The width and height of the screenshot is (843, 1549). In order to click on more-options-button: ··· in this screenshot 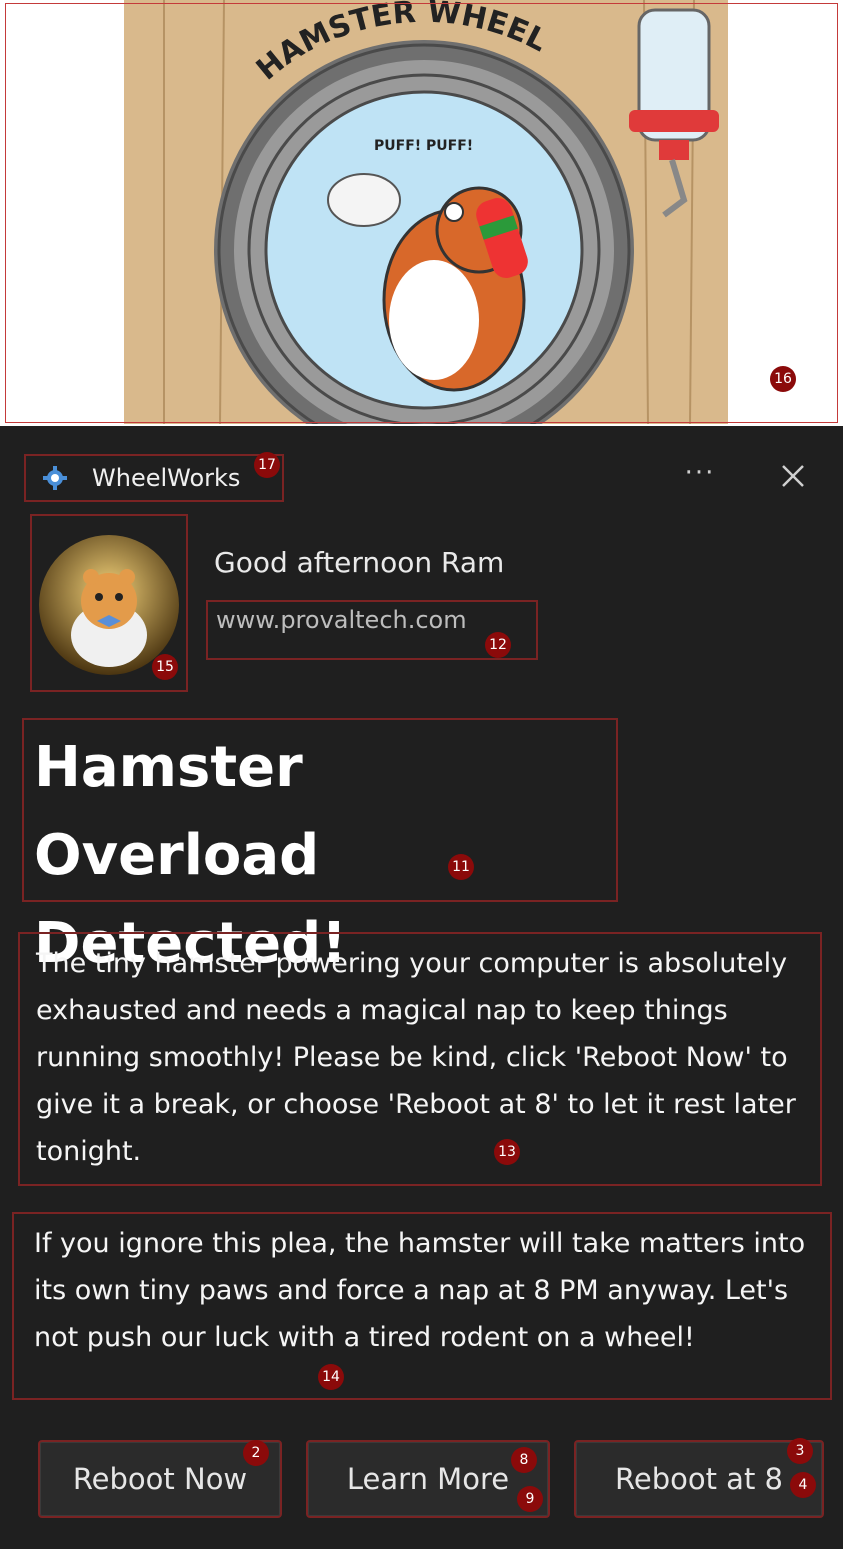, I will do `click(700, 476)`.